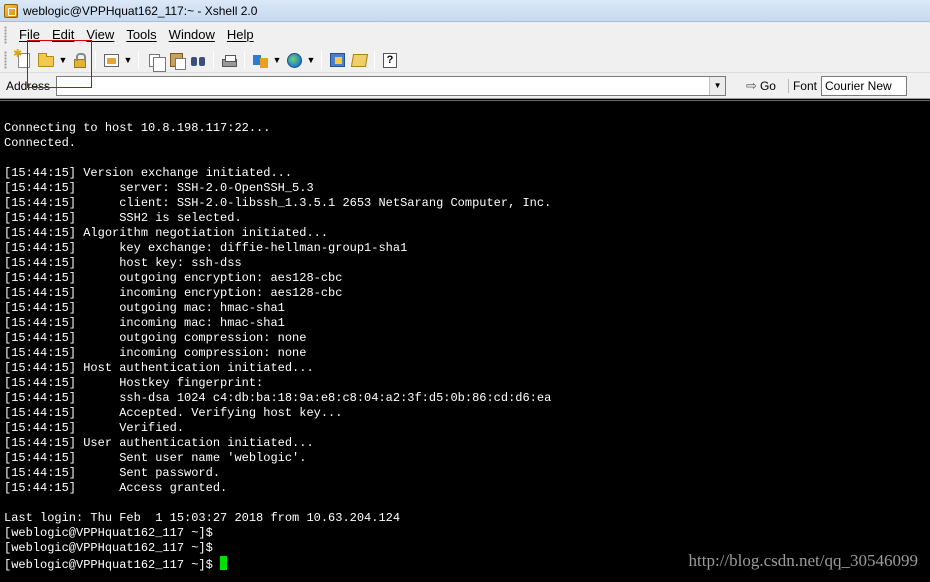 Image resolution: width=930 pixels, height=582 pixels. I want to click on go-label: Go, so click(767, 85).